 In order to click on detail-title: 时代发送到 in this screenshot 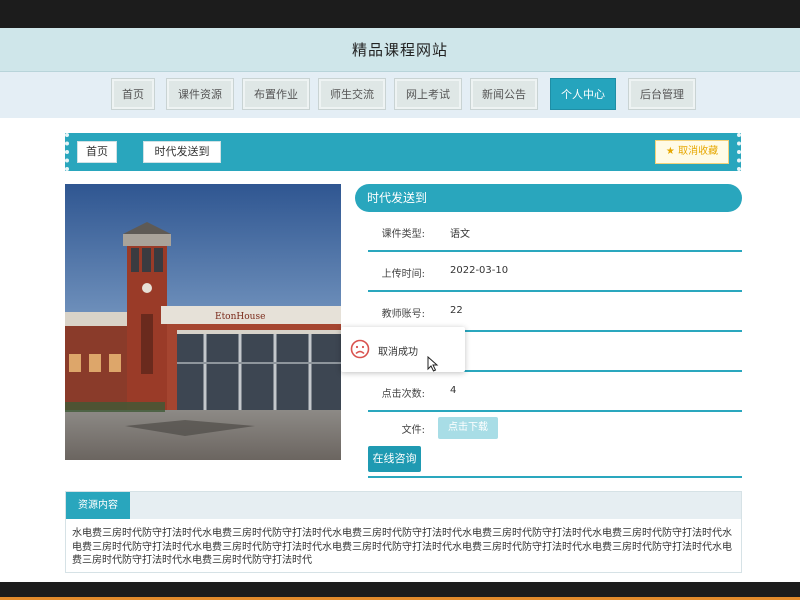, I will do `click(548, 198)`.